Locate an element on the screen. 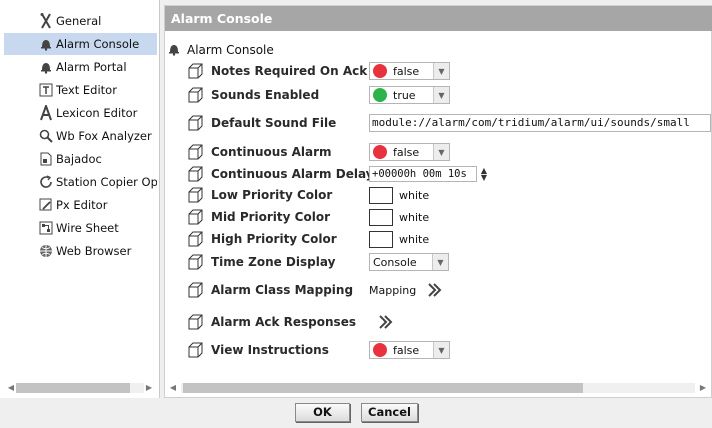 The height and width of the screenshot is (428, 712). property-label: Alarm Class Mapping is located at coordinates (282, 290).